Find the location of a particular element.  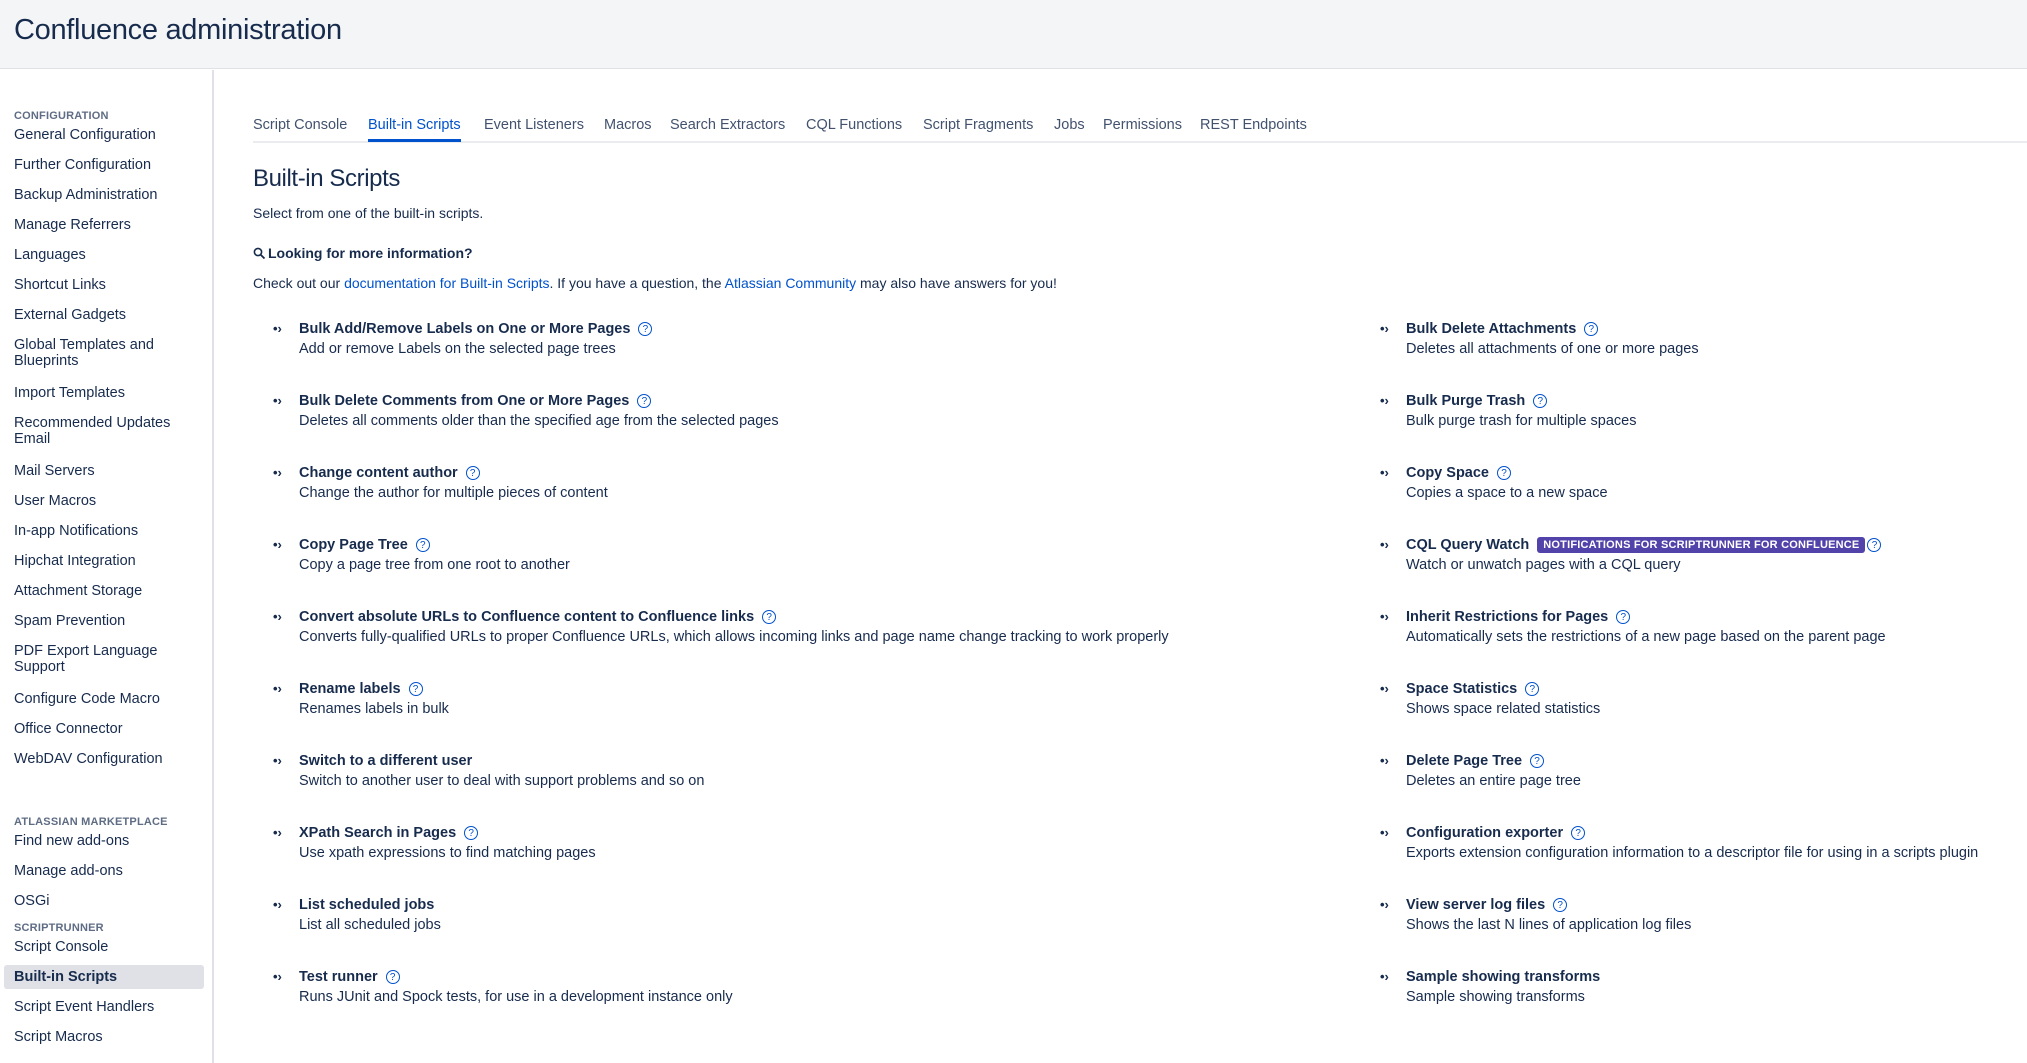

sidebar-item-configure-code-macro: Configure Code Macro is located at coordinates (104, 699).